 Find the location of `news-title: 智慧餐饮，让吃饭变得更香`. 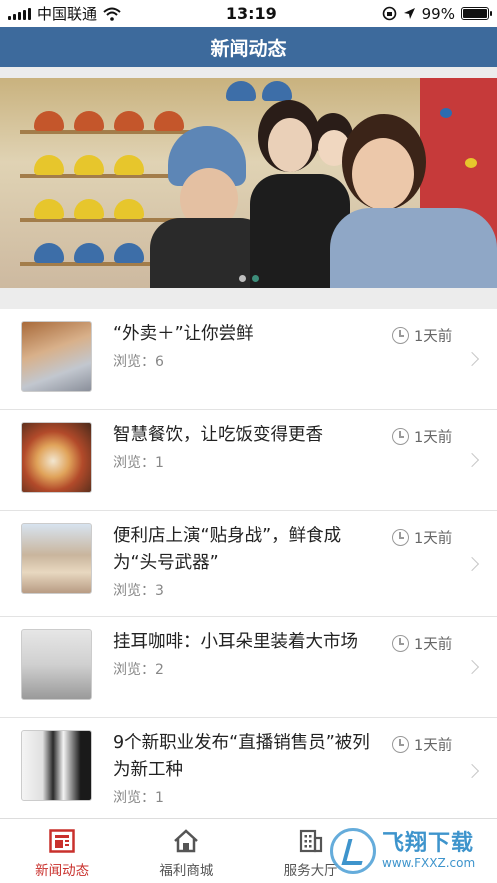

news-title: 智慧餐饮，让吃饭变得更香 is located at coordinates (218, 435).